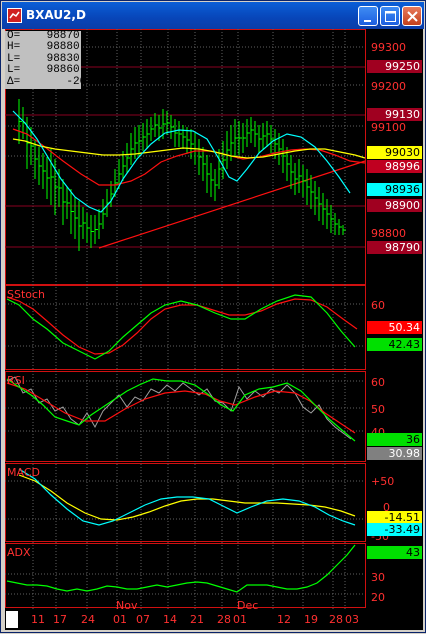 This screenshot has width=426, height=634. Describe the element at coordinates (352, 619) in the screenshot. I see `day-tick-label: 03` at that location.